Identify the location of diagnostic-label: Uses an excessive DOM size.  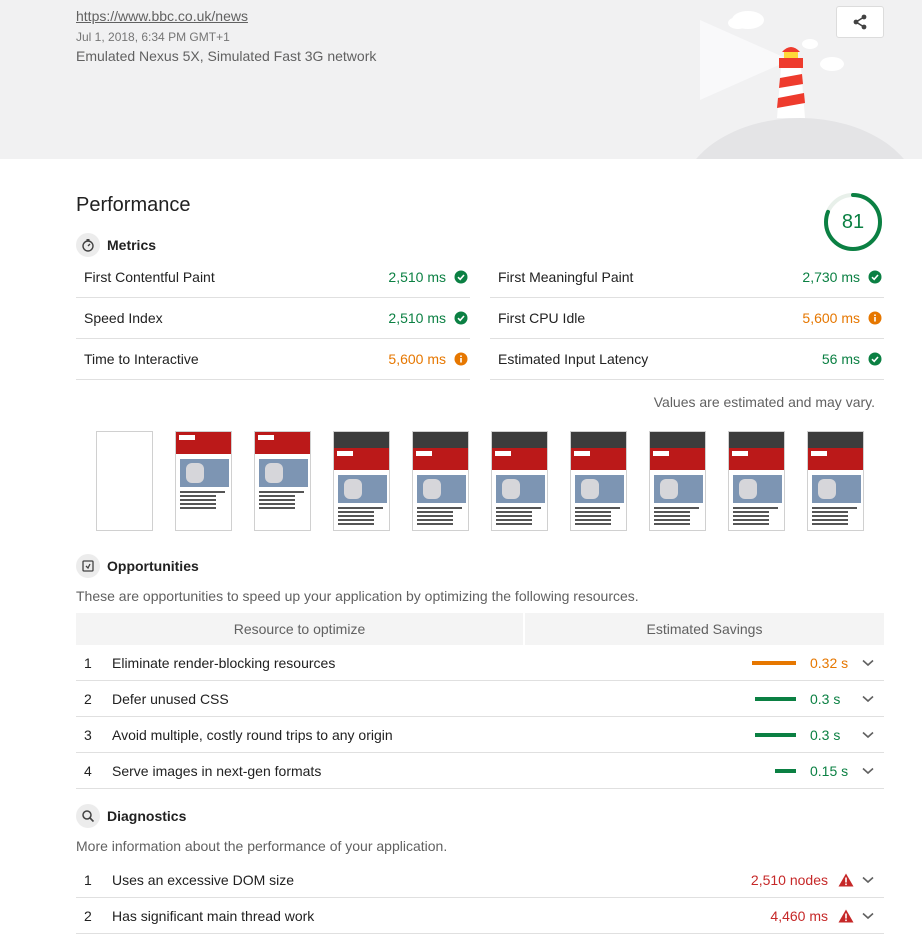
(203, 879).